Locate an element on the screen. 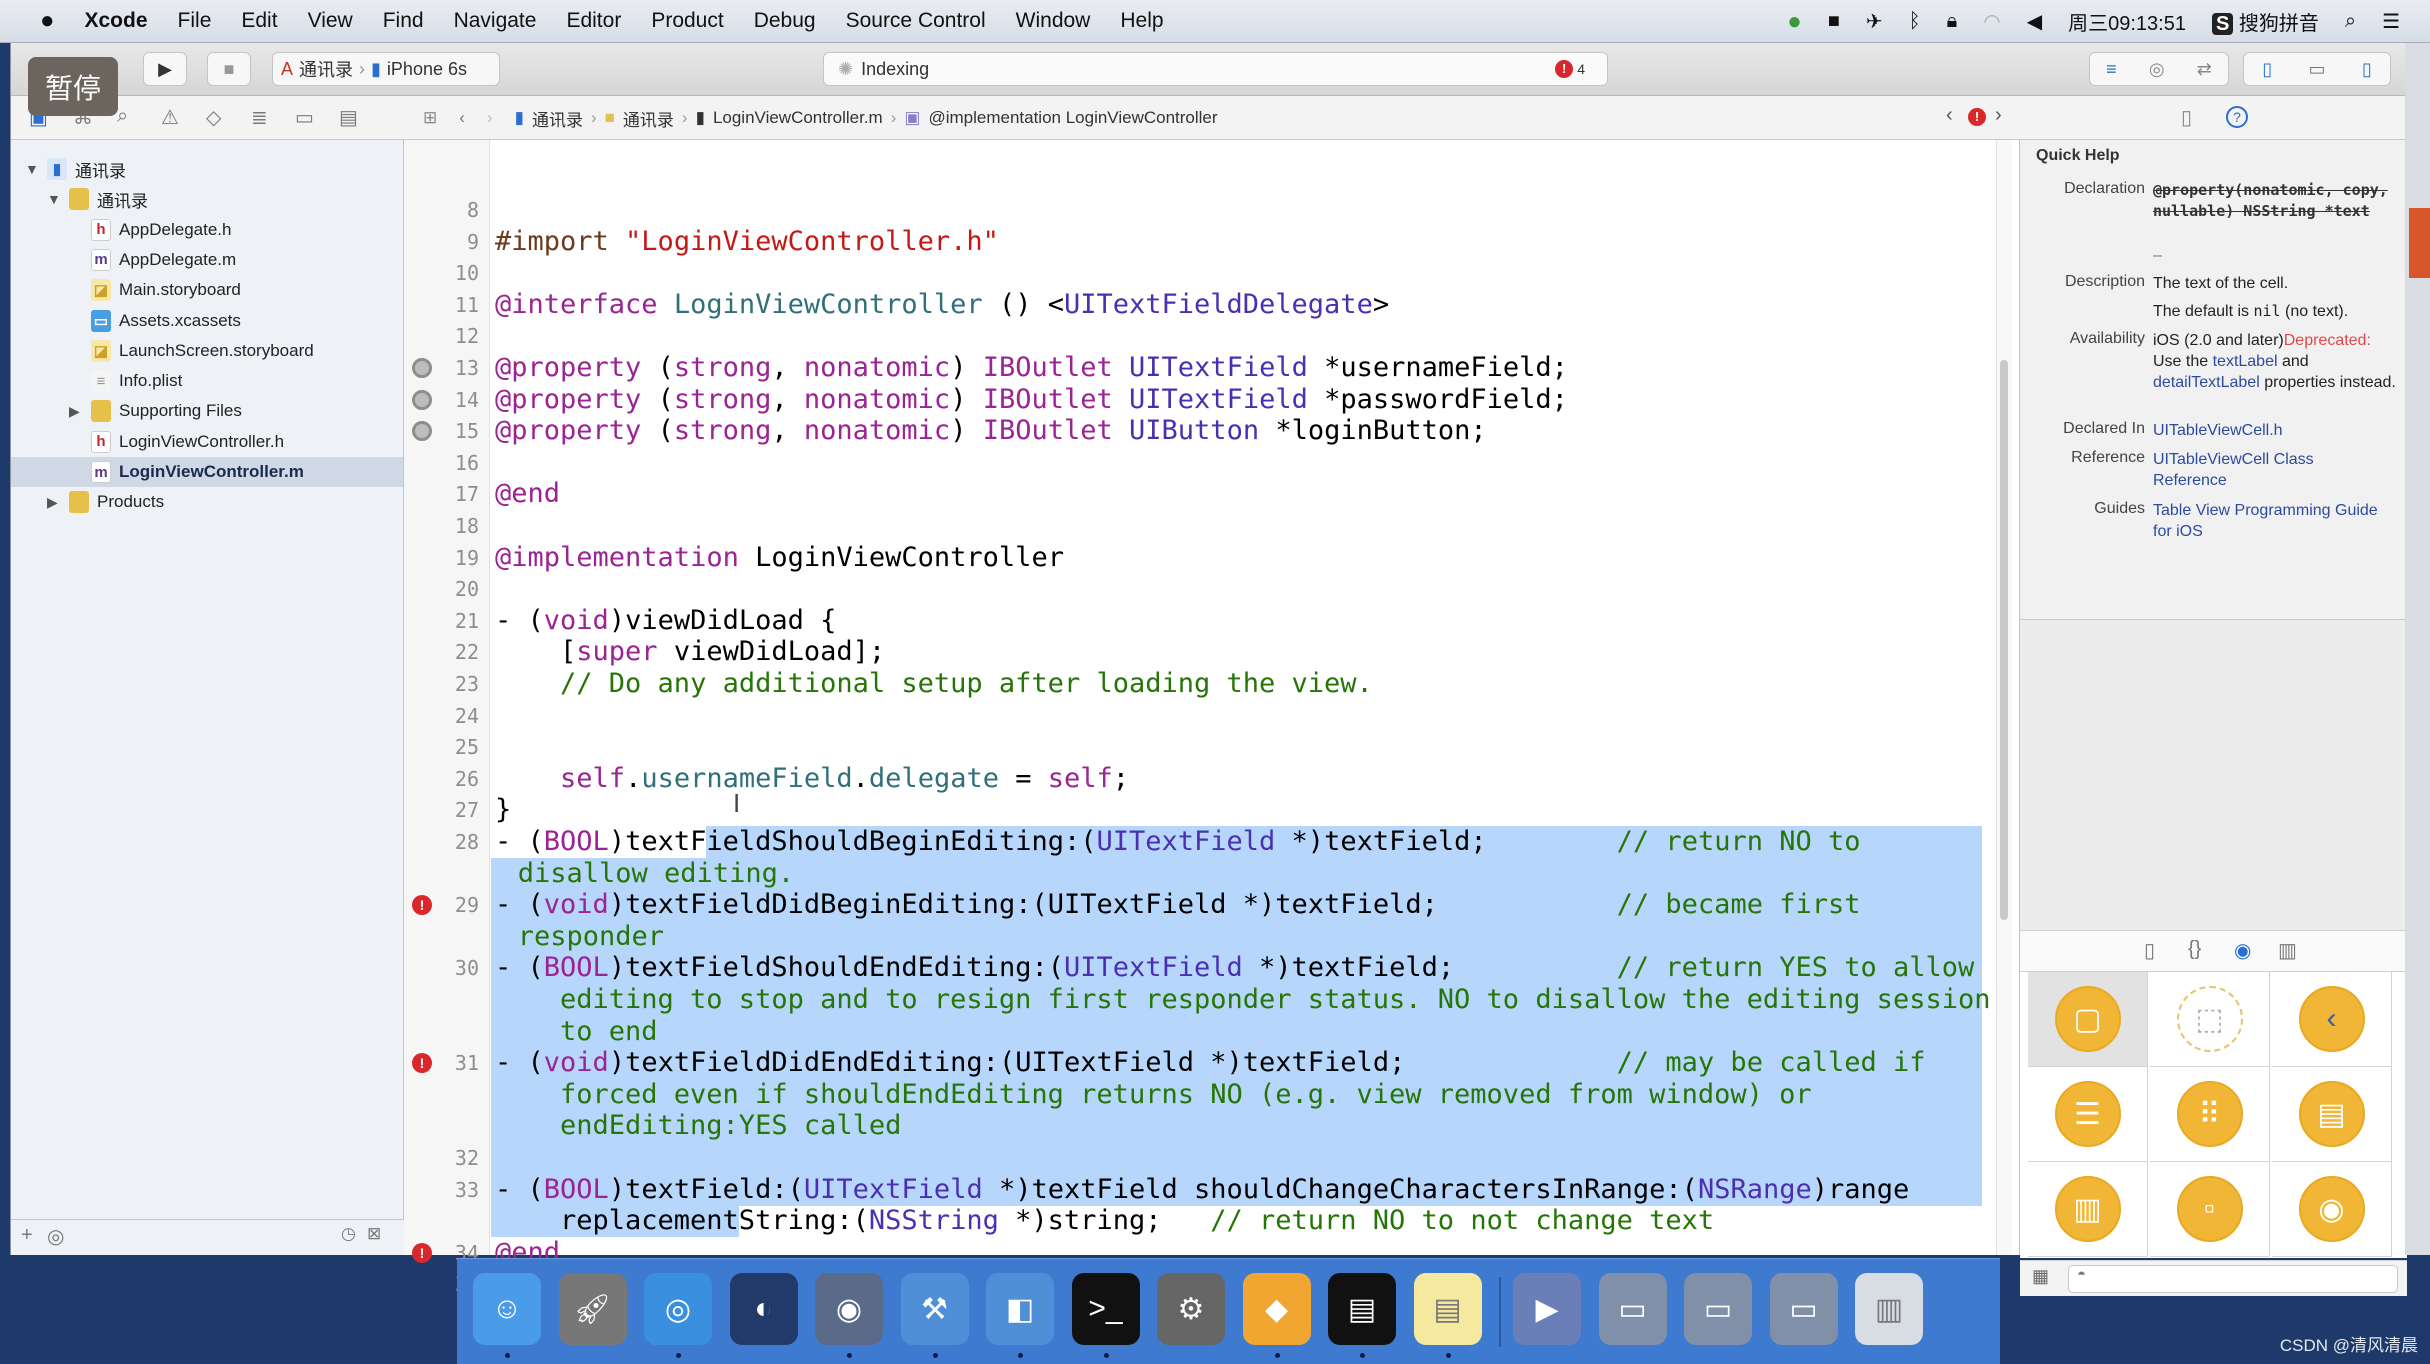 This screenshot has height=1364, width=2430. clock: 周三09:13:51 is located at coordinates (2127, 21).